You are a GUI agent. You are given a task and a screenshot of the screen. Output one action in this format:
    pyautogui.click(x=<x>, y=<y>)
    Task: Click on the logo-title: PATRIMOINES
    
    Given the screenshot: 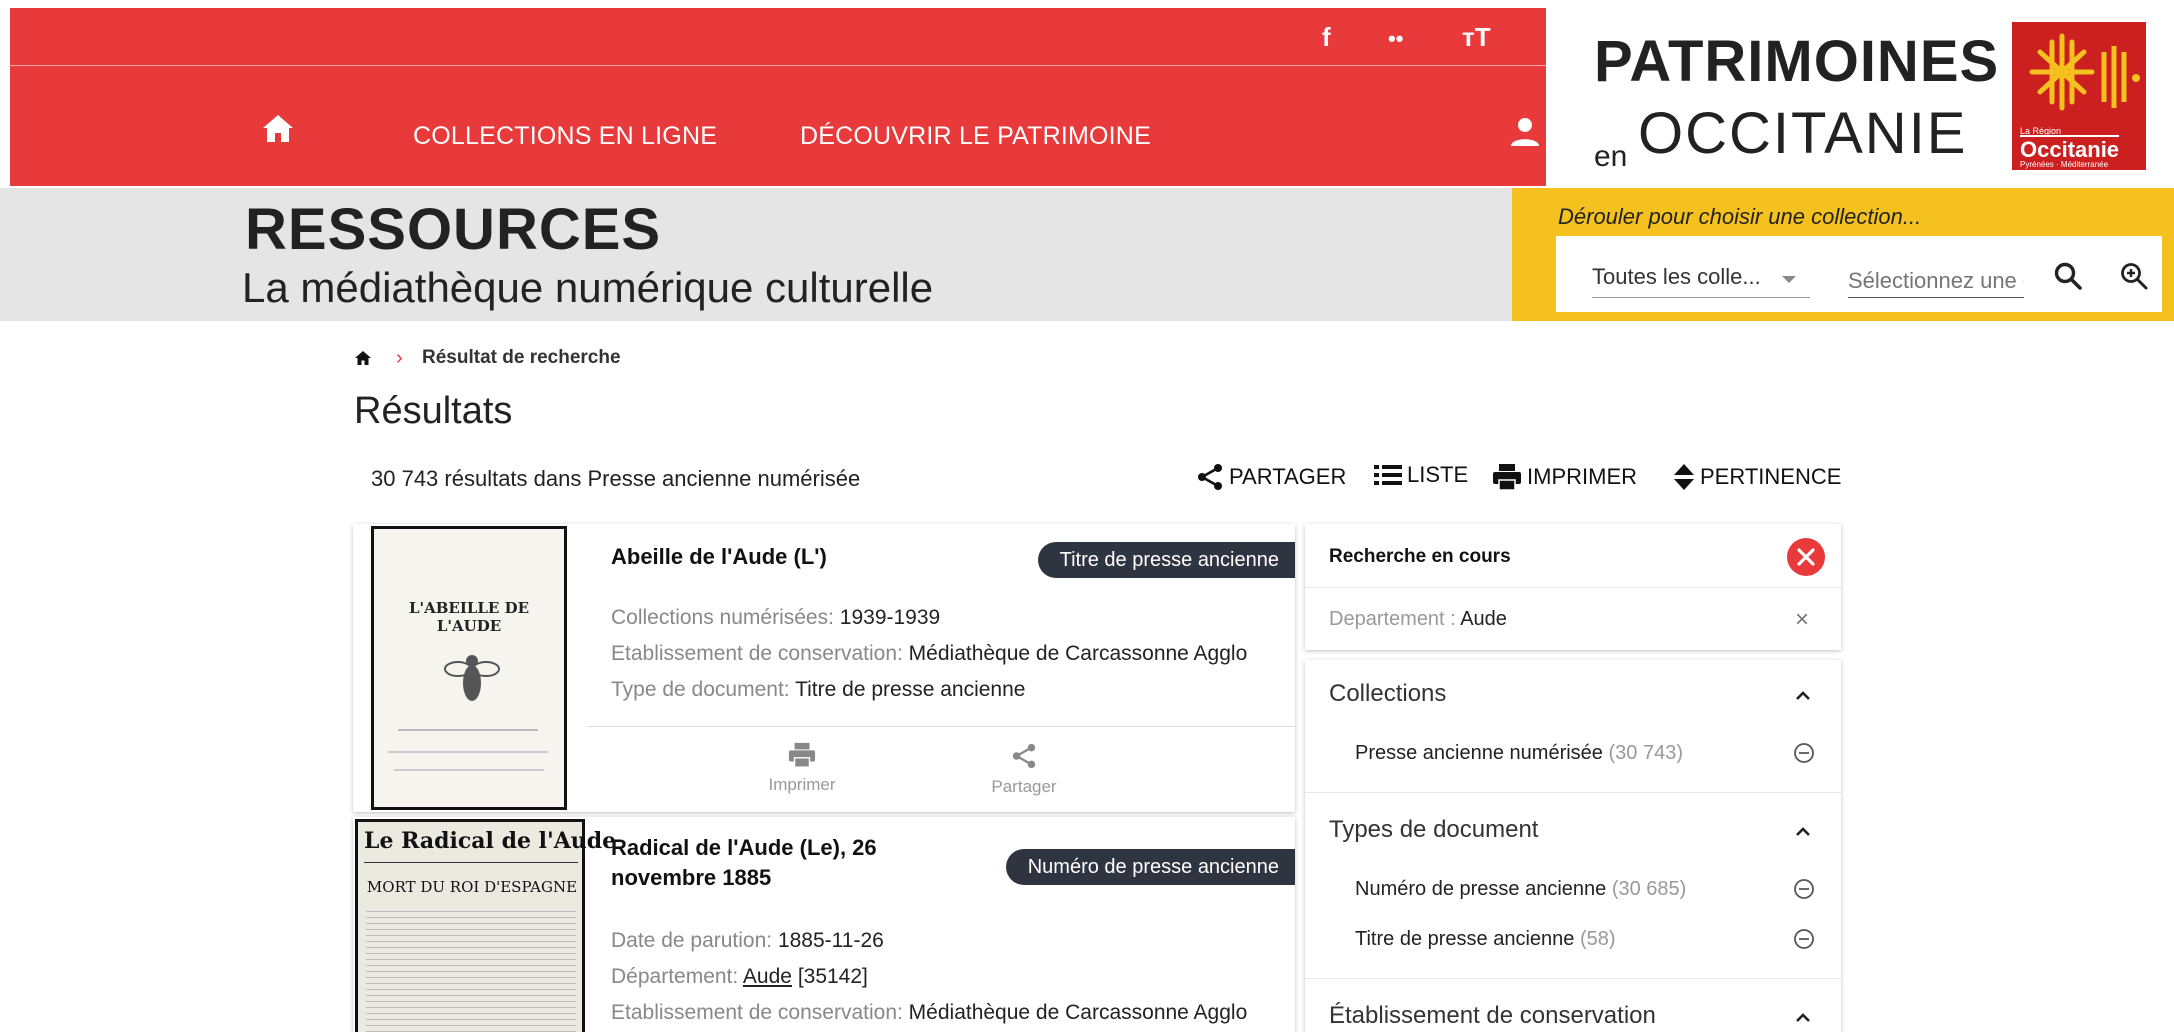 What is the action you would take?
    pyautogui.click(x=1797, y=61)
    